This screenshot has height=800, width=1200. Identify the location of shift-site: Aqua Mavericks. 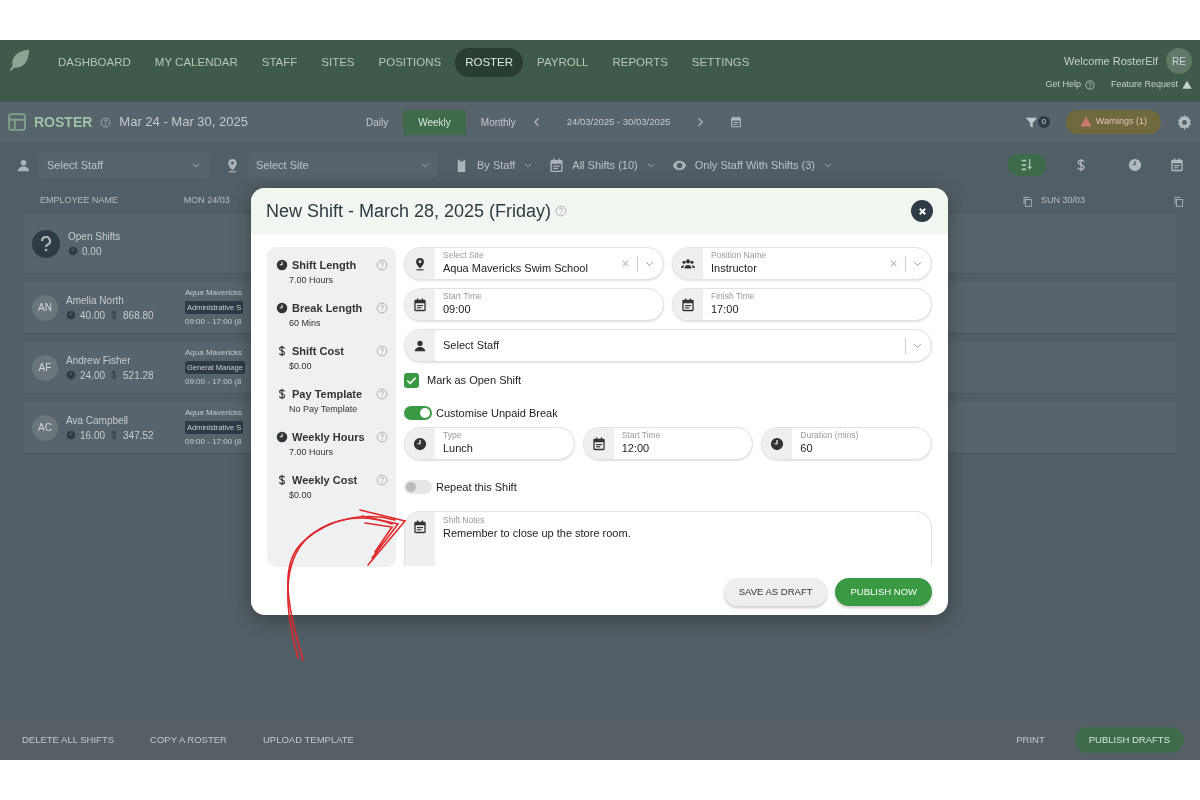
(214, 292).